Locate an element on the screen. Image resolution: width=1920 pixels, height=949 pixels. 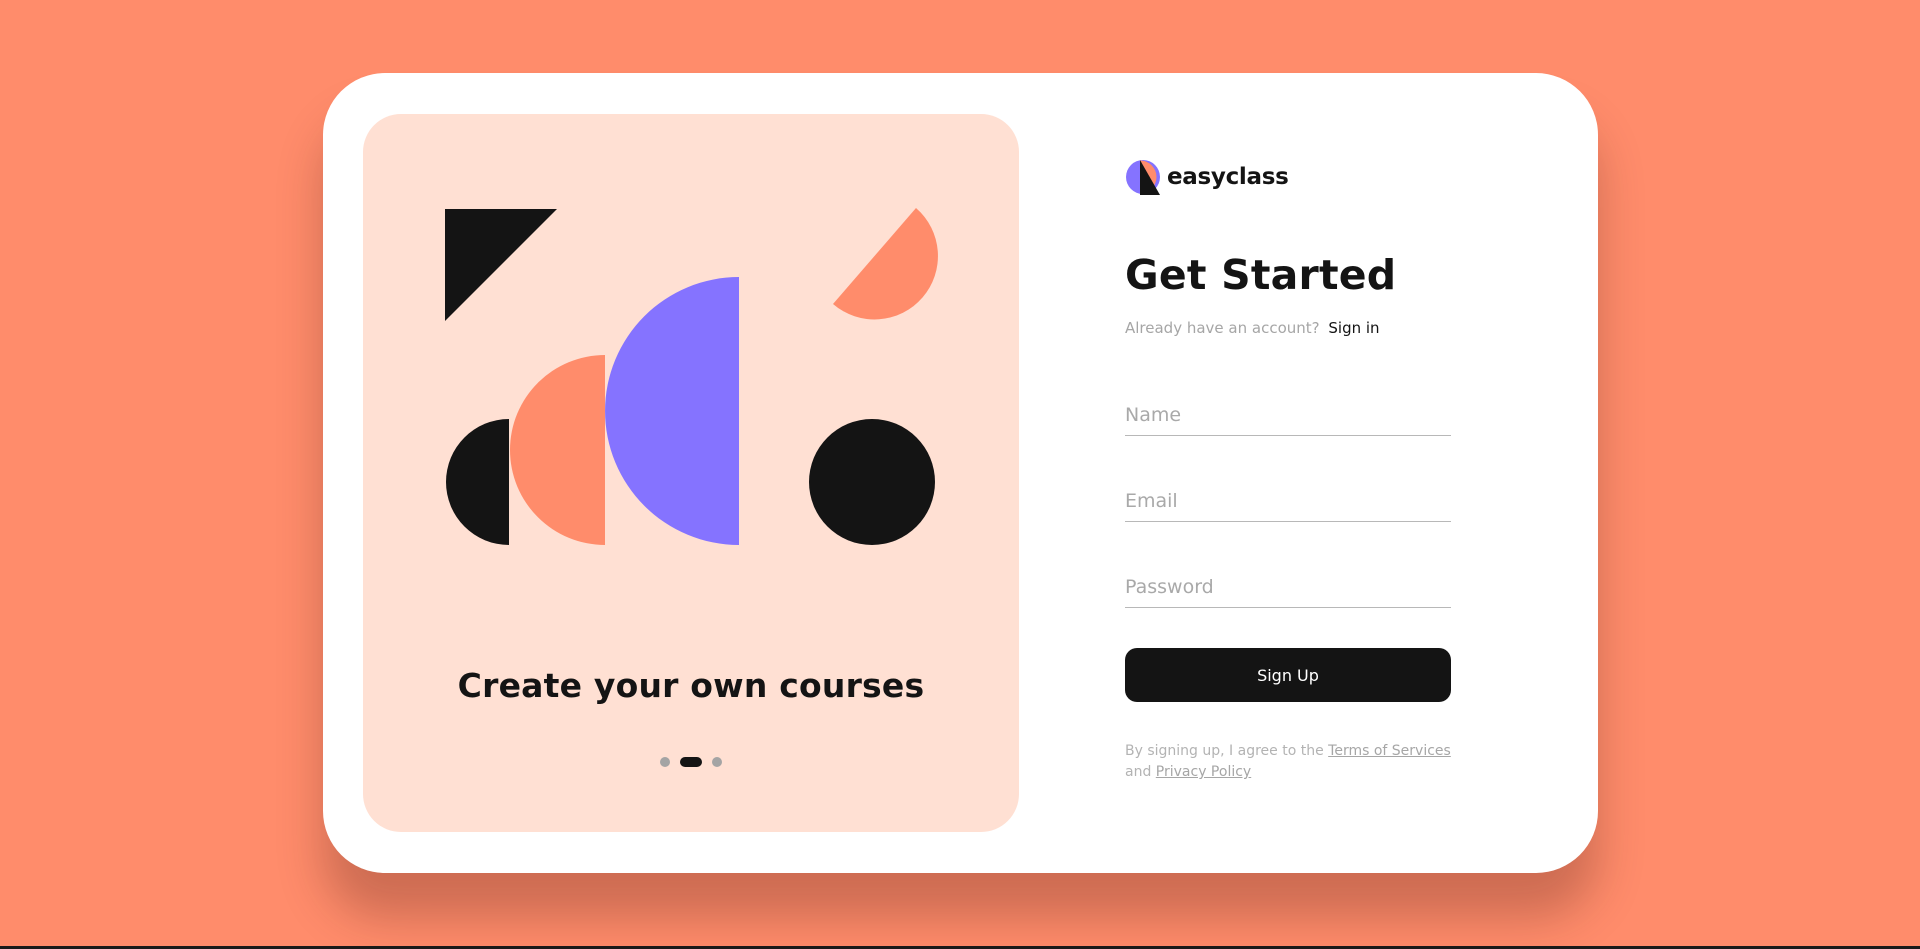
privacy-policy-link: Privacy Policy is located at coordinates (1203, 772).